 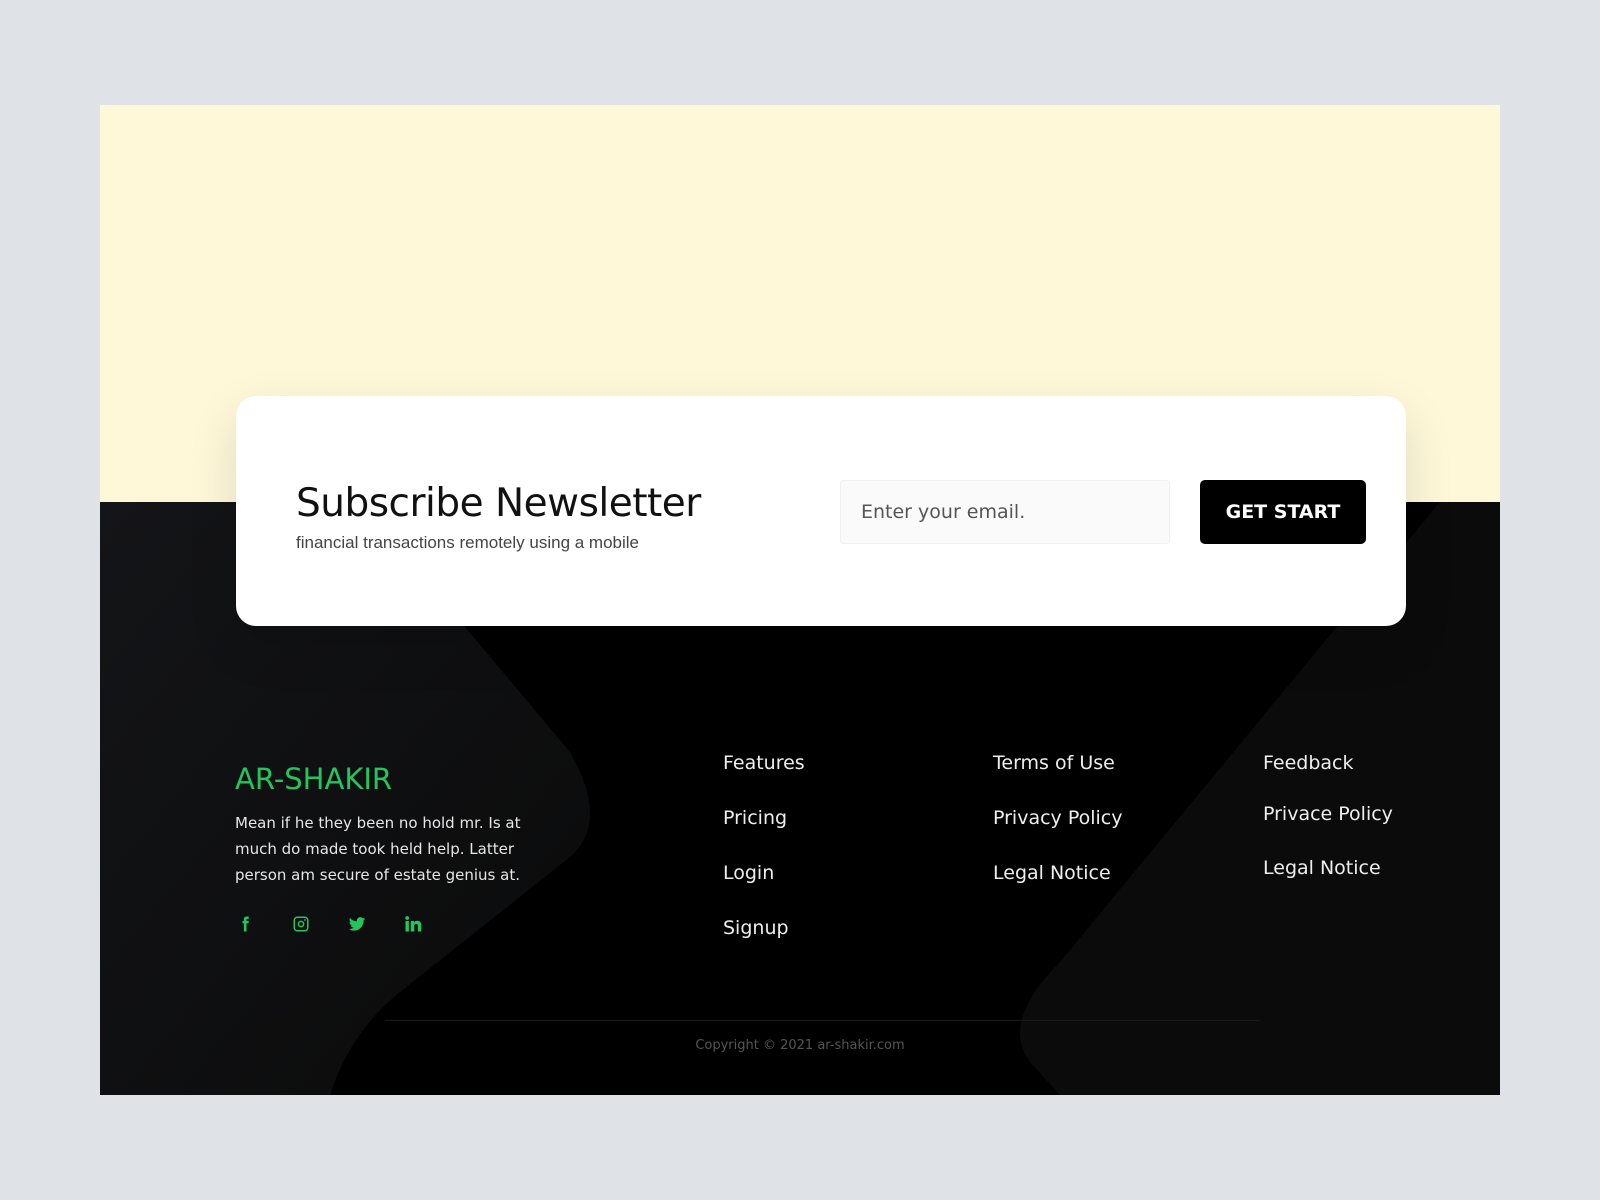 I want to click on link-privace-policy: Privace Policy, so click(x=1328, y=830).